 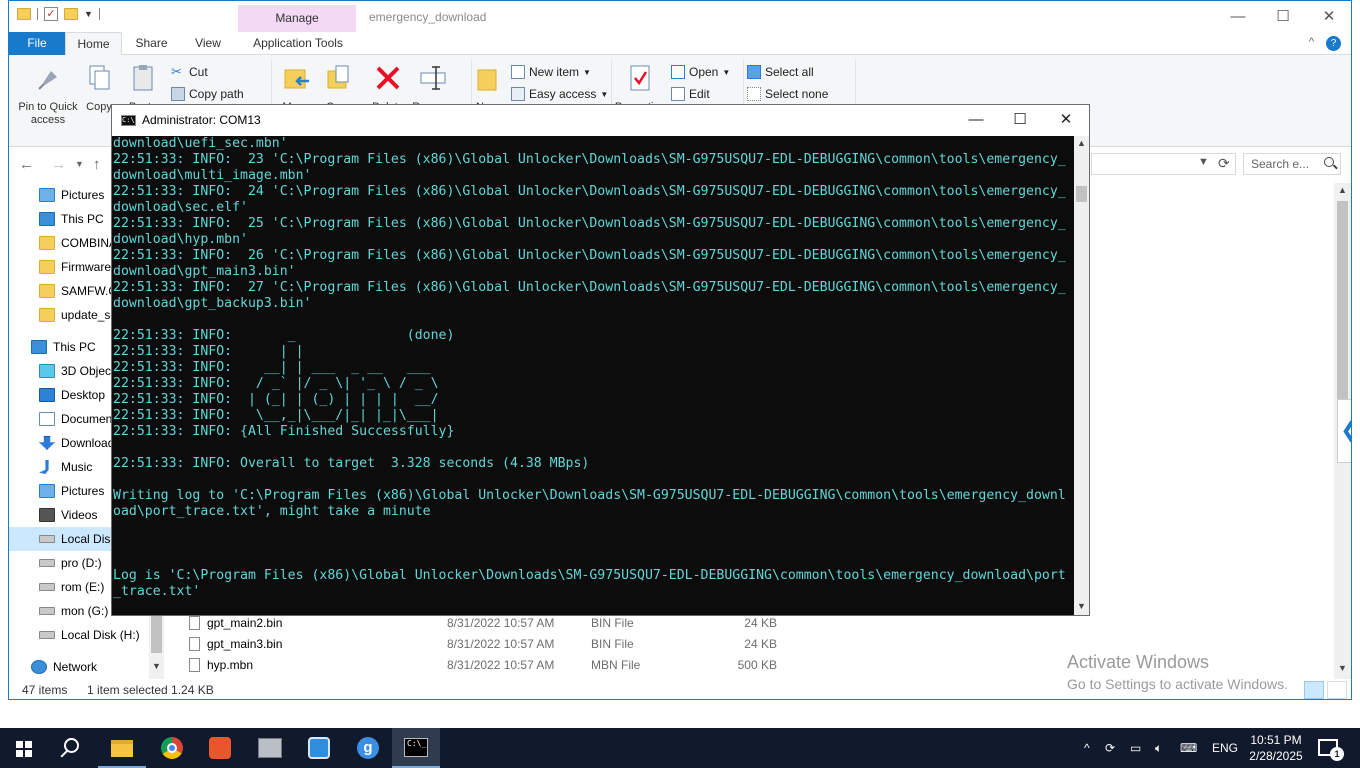 I want to click on nav-item-local-disk-h: Local Disk (H:), so click(x=79, y=635).